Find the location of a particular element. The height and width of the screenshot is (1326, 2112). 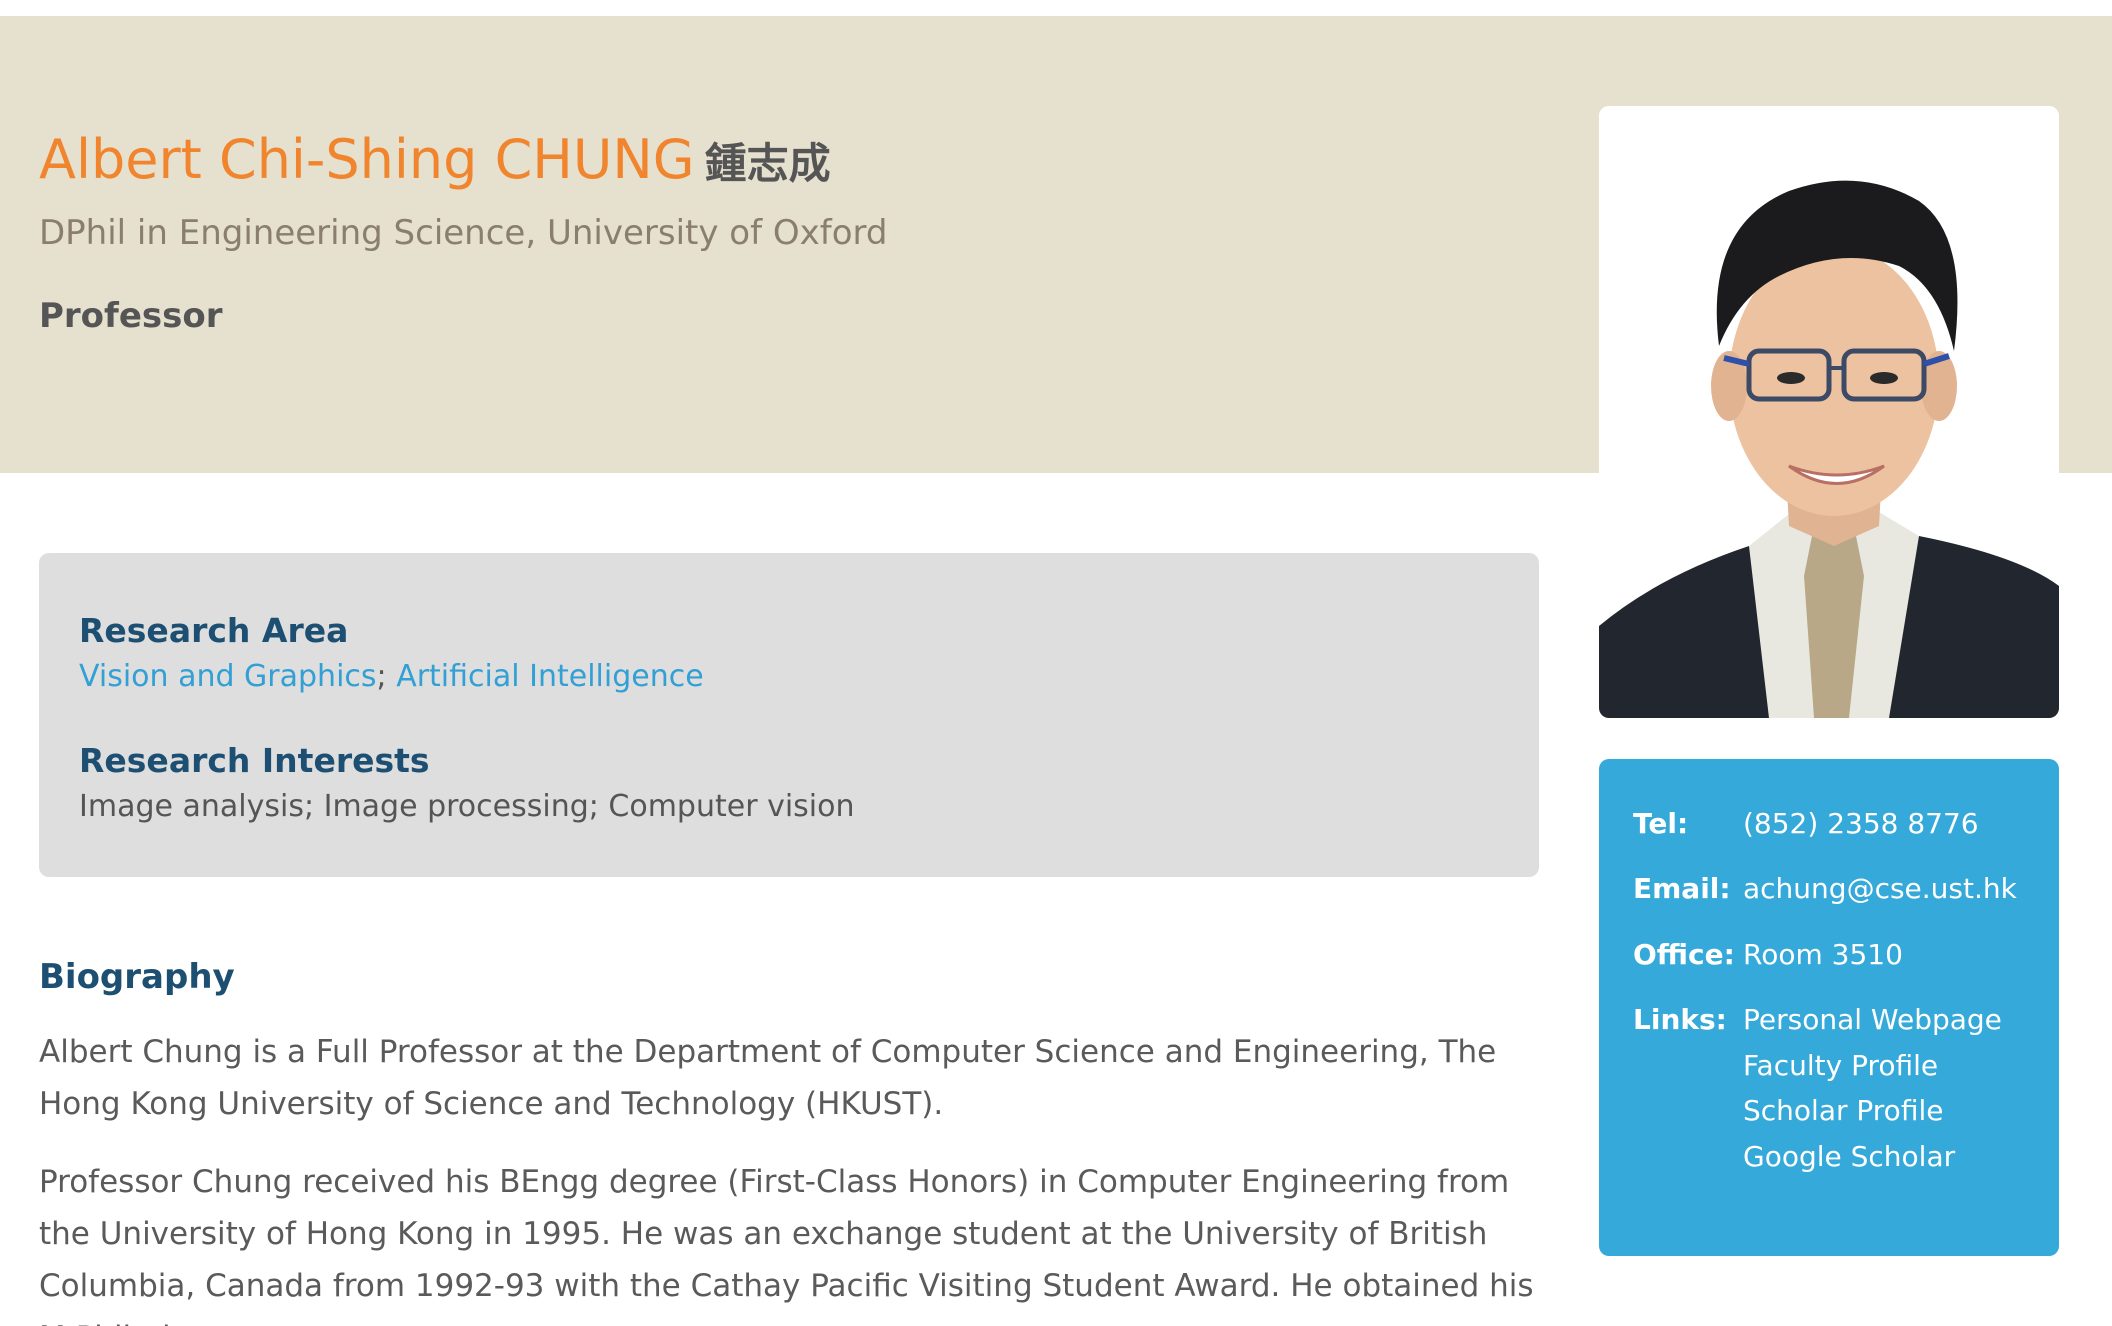

tel-value: (852) 2358 8776 is located at coordinates (1861, 823).